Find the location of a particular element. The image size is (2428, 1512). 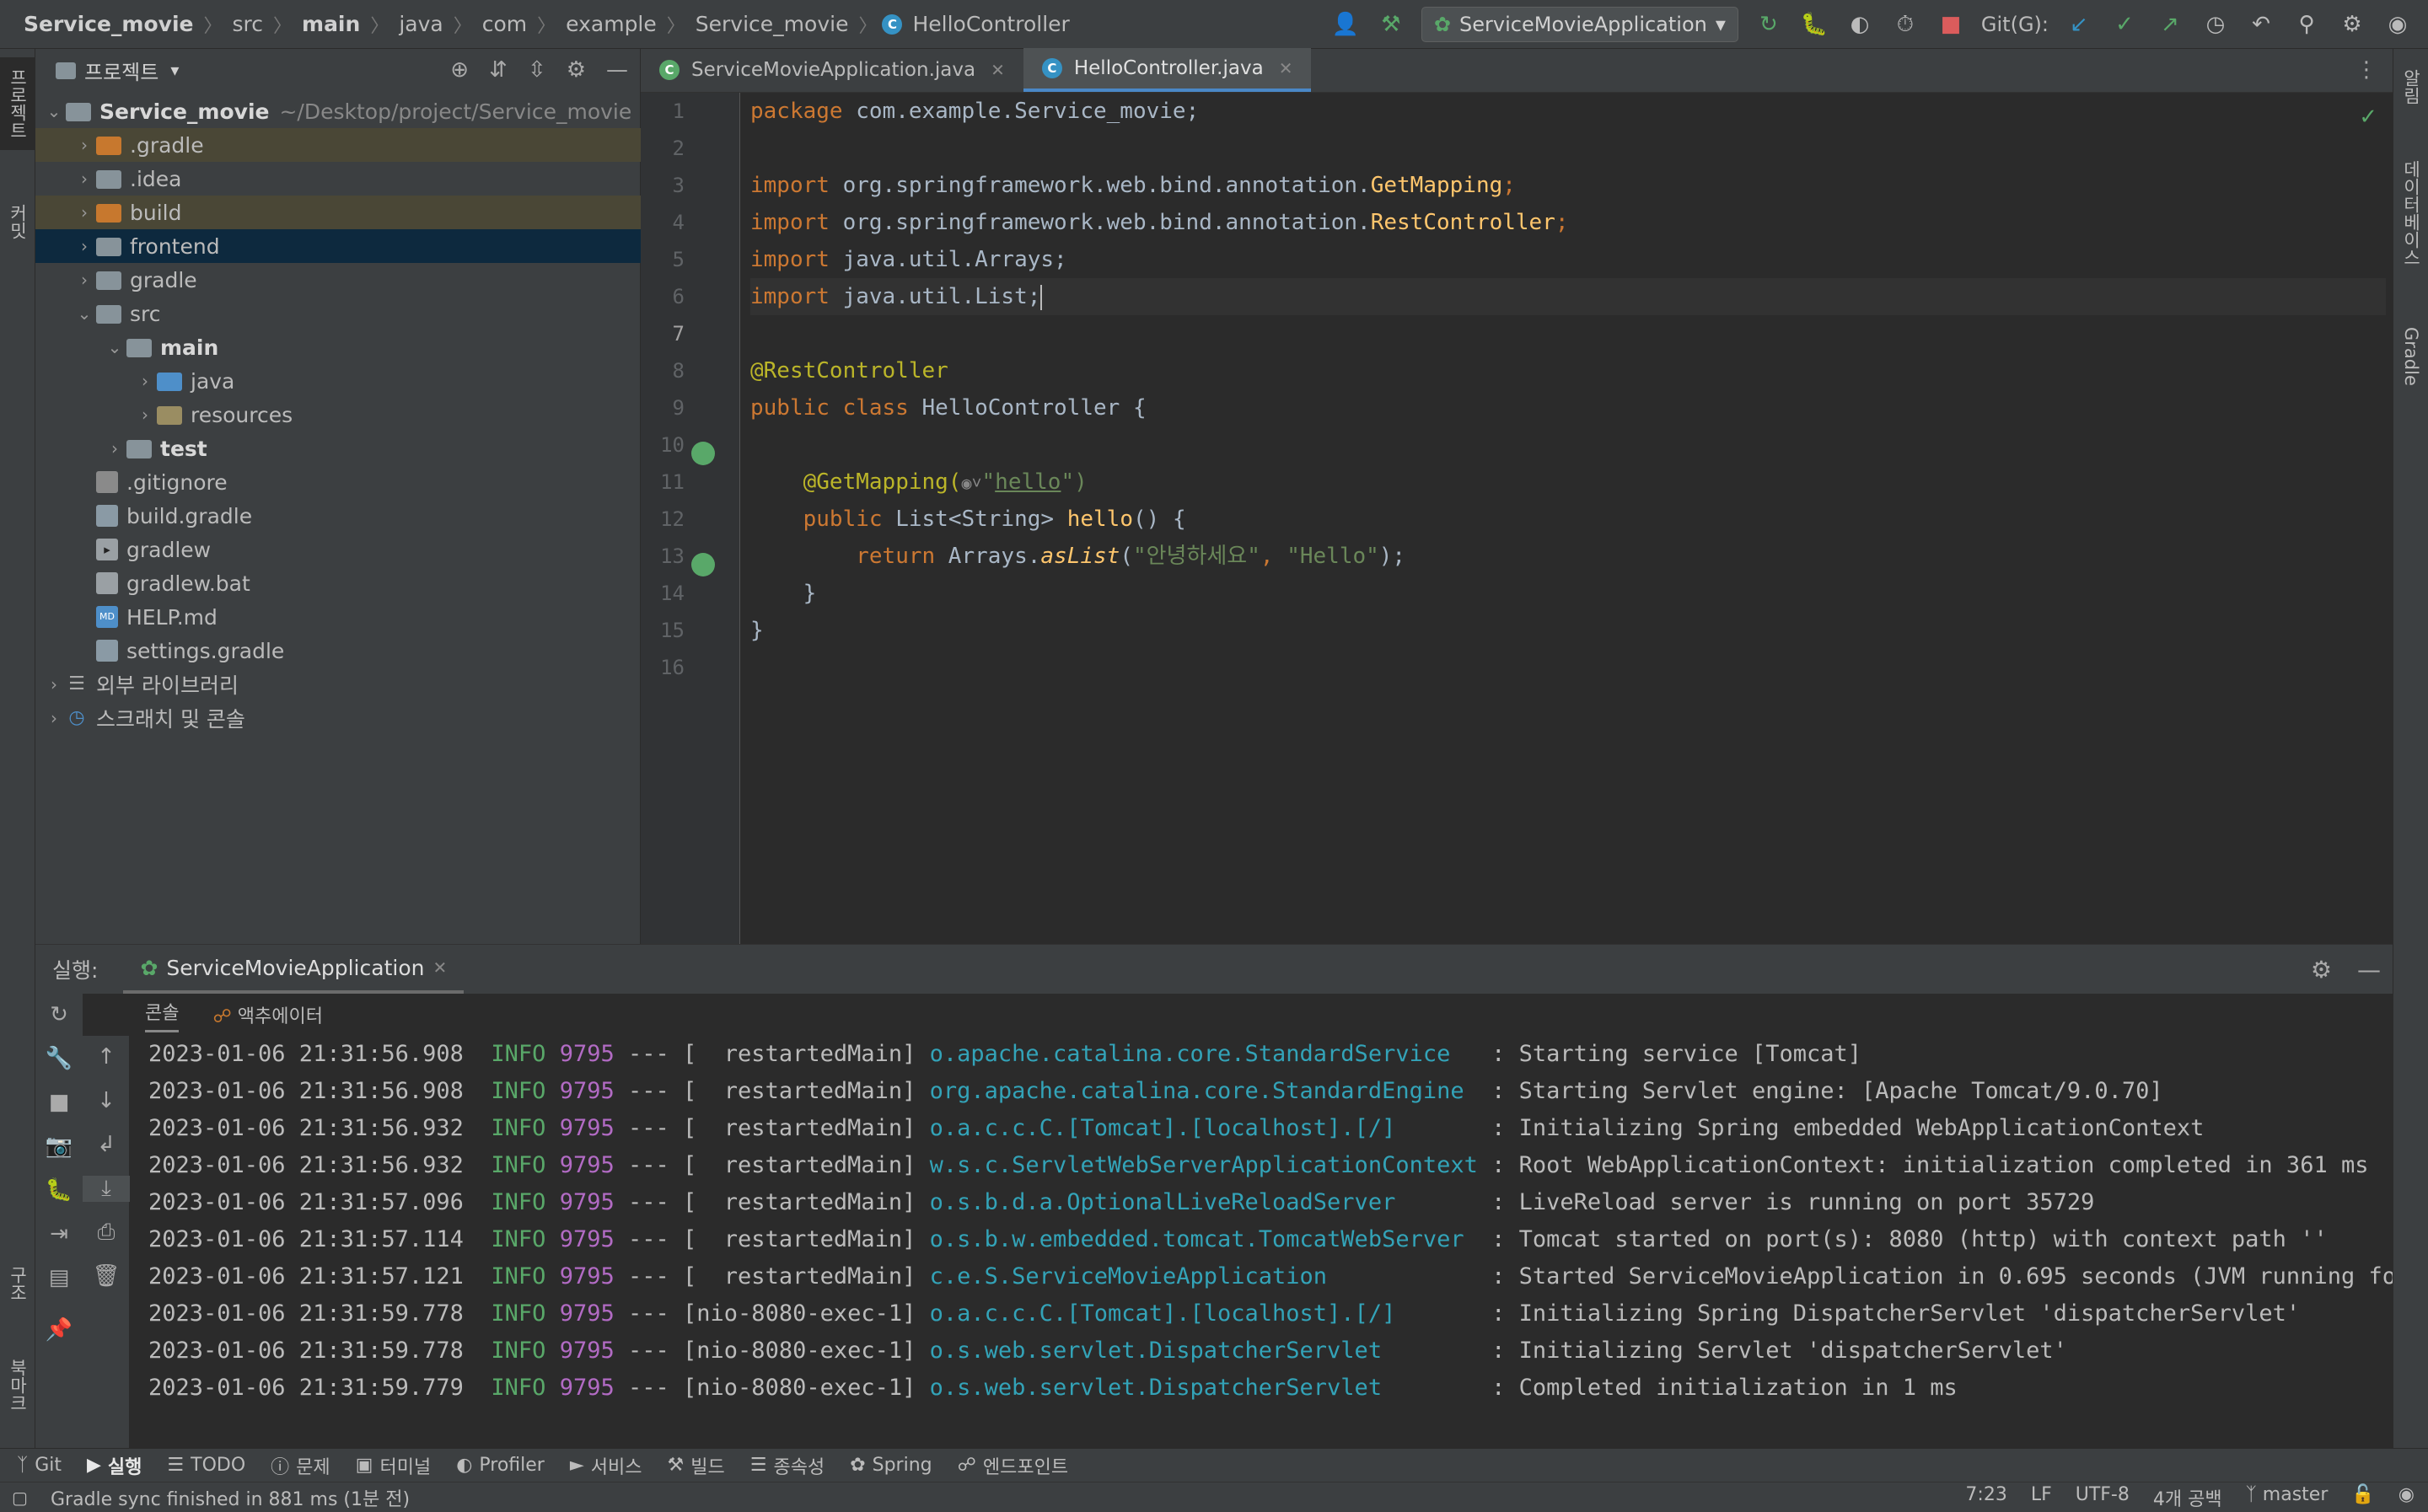

breadcrumb-item-main: main is located at coordinates (331, 24).